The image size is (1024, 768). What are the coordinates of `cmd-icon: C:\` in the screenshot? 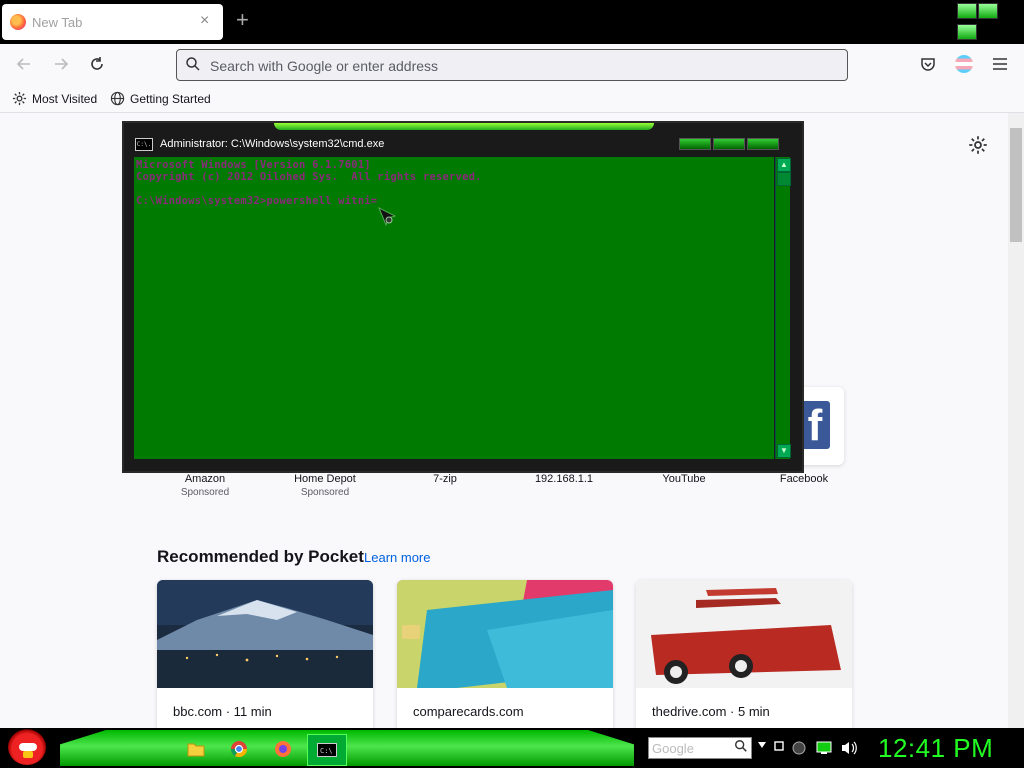 It's located at (327, 750).